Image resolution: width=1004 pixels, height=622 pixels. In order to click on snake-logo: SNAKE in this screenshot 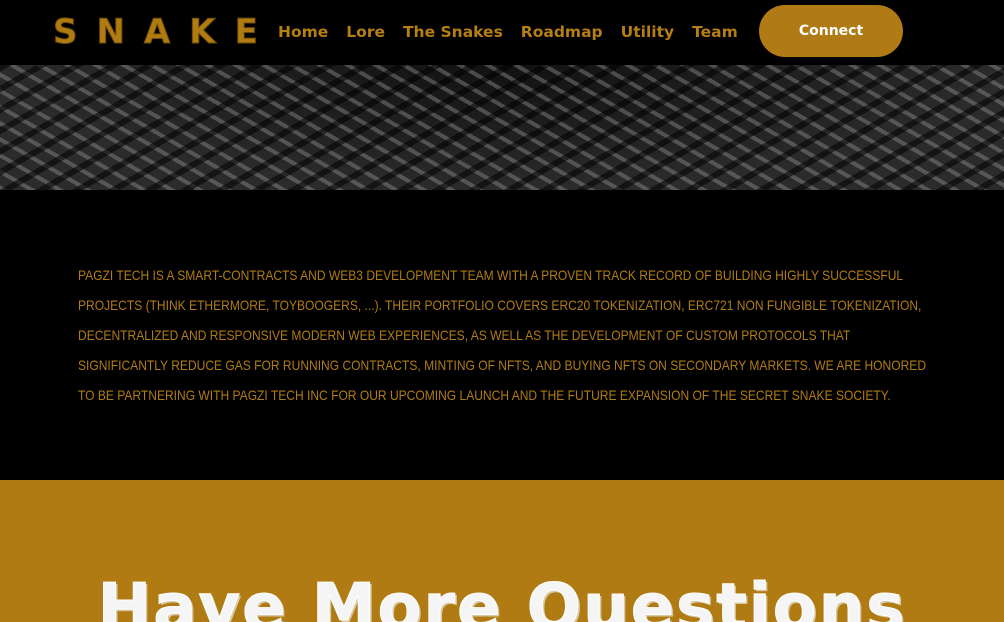, I will do `click(165, 32)`.